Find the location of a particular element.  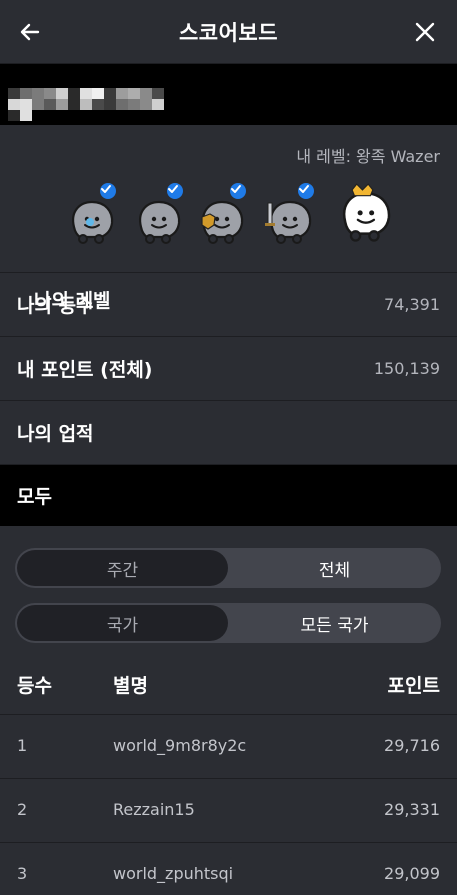

warrior-wazer-icon is located at coordinates (222, 215).